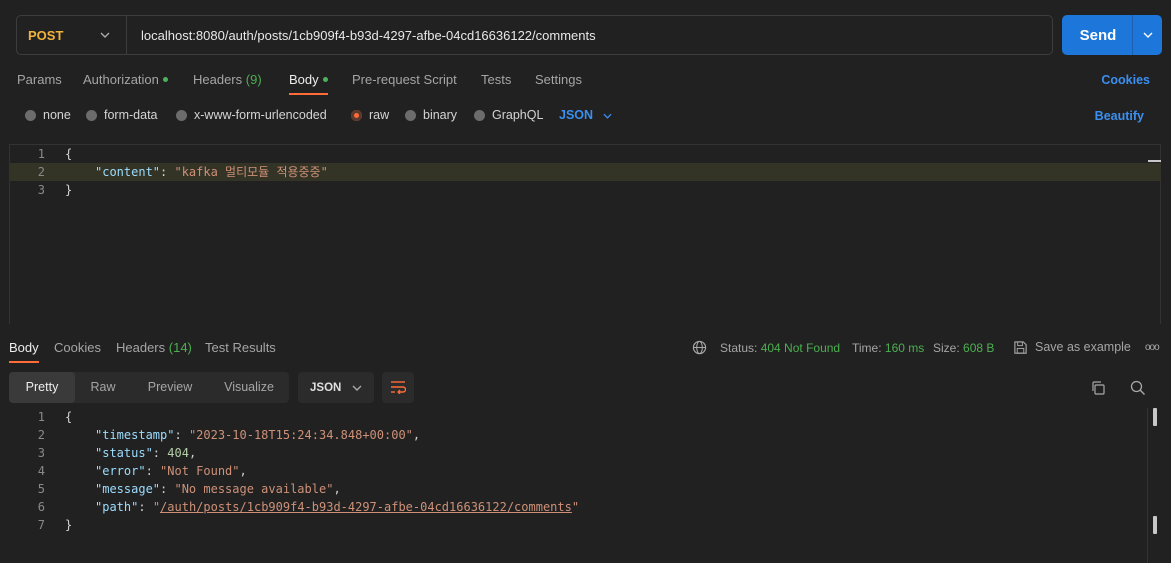 The width and height of the screenshot is (1171, 563). Describe the element at coordinates (739, 348) in the screenshot. I see `status-label: Status:` at that location.